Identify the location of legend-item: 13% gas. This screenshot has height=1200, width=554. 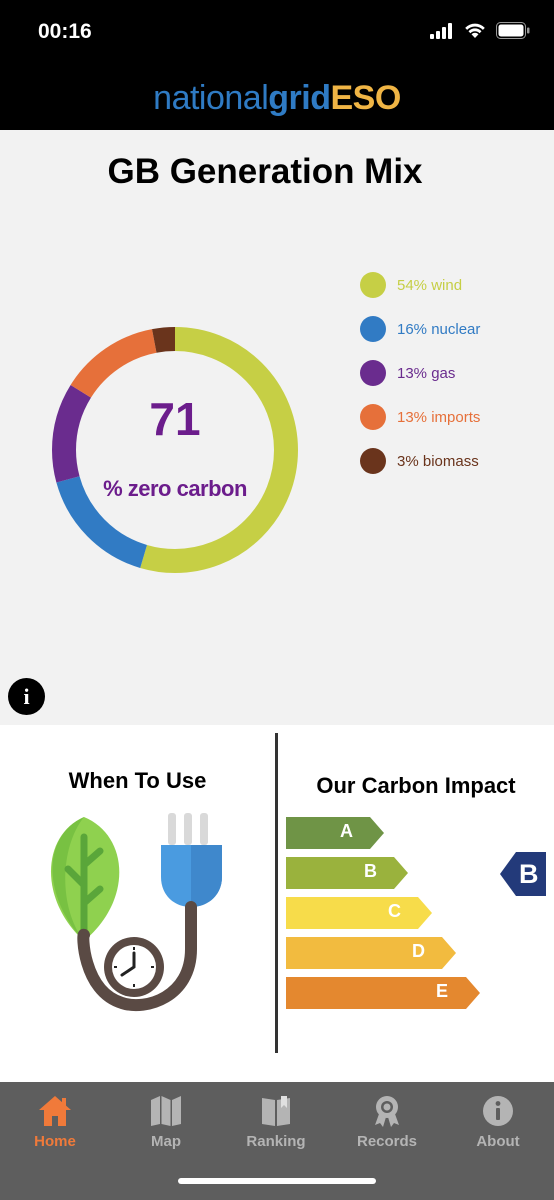
(420, 373).